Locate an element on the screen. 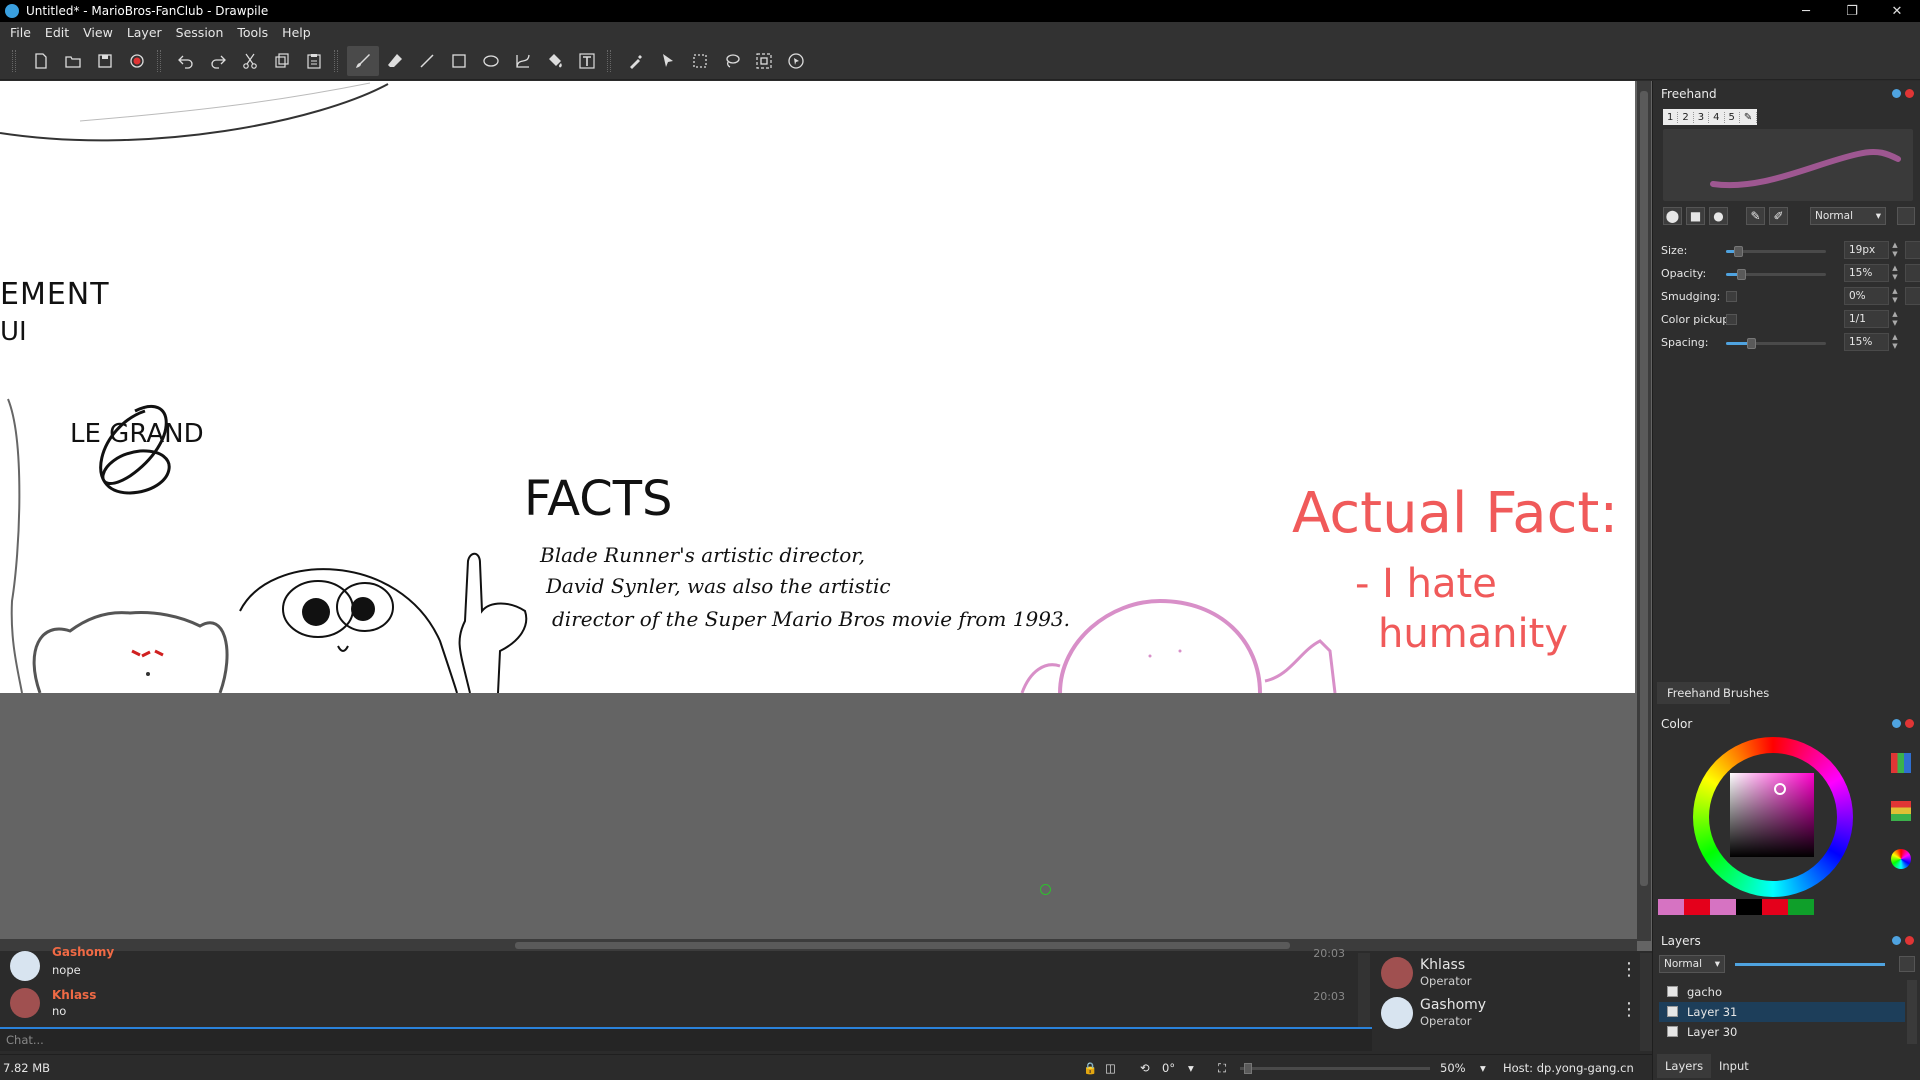 The height and width of the screenshot is (1080, 1920). preset-2: 2 is located at coordinates (1686, 117).